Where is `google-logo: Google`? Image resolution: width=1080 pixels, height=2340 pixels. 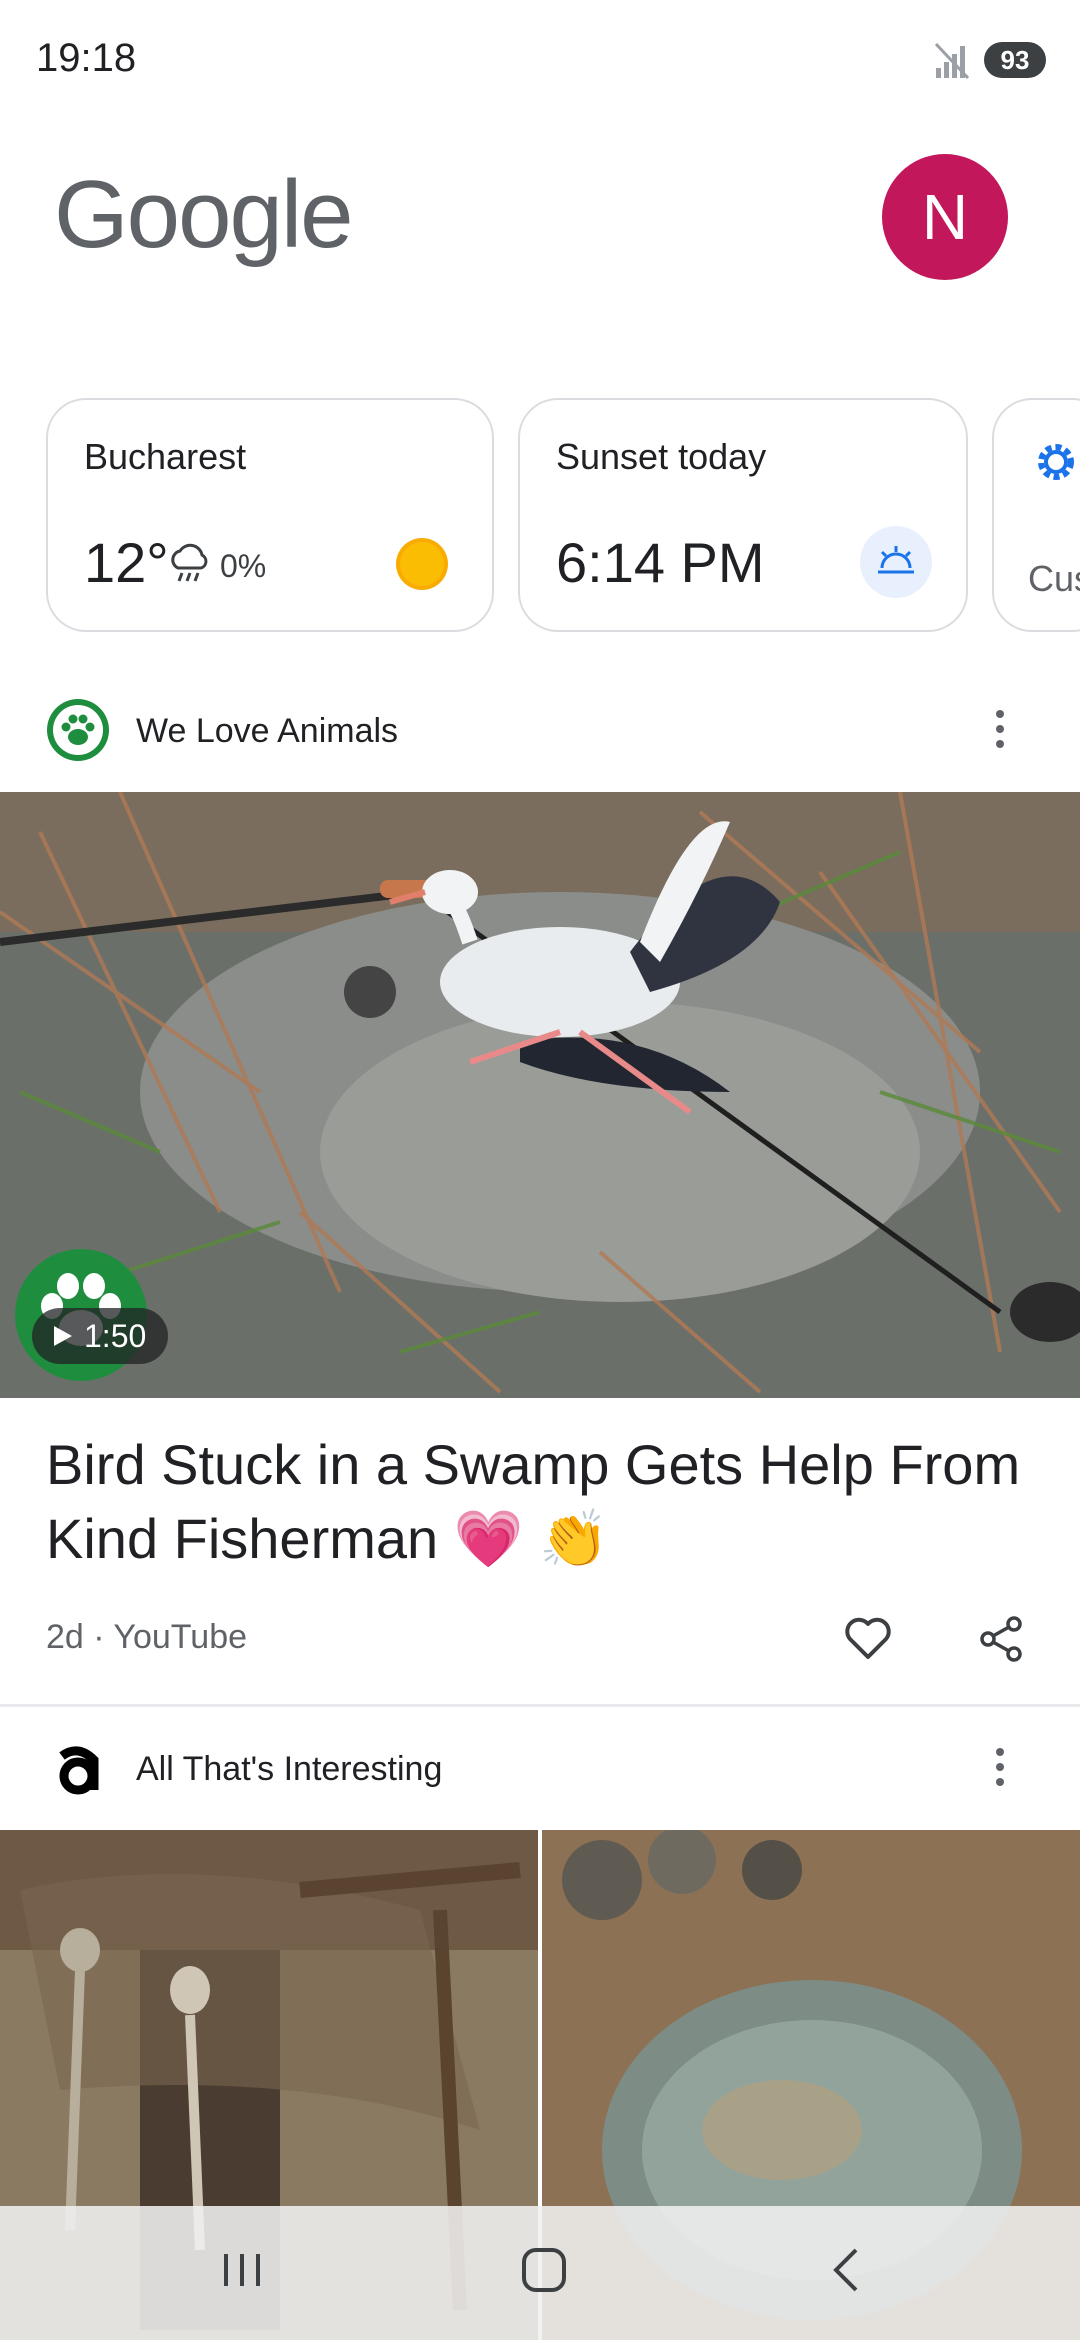
google-logo: Google is located at coordinates (204, 215).